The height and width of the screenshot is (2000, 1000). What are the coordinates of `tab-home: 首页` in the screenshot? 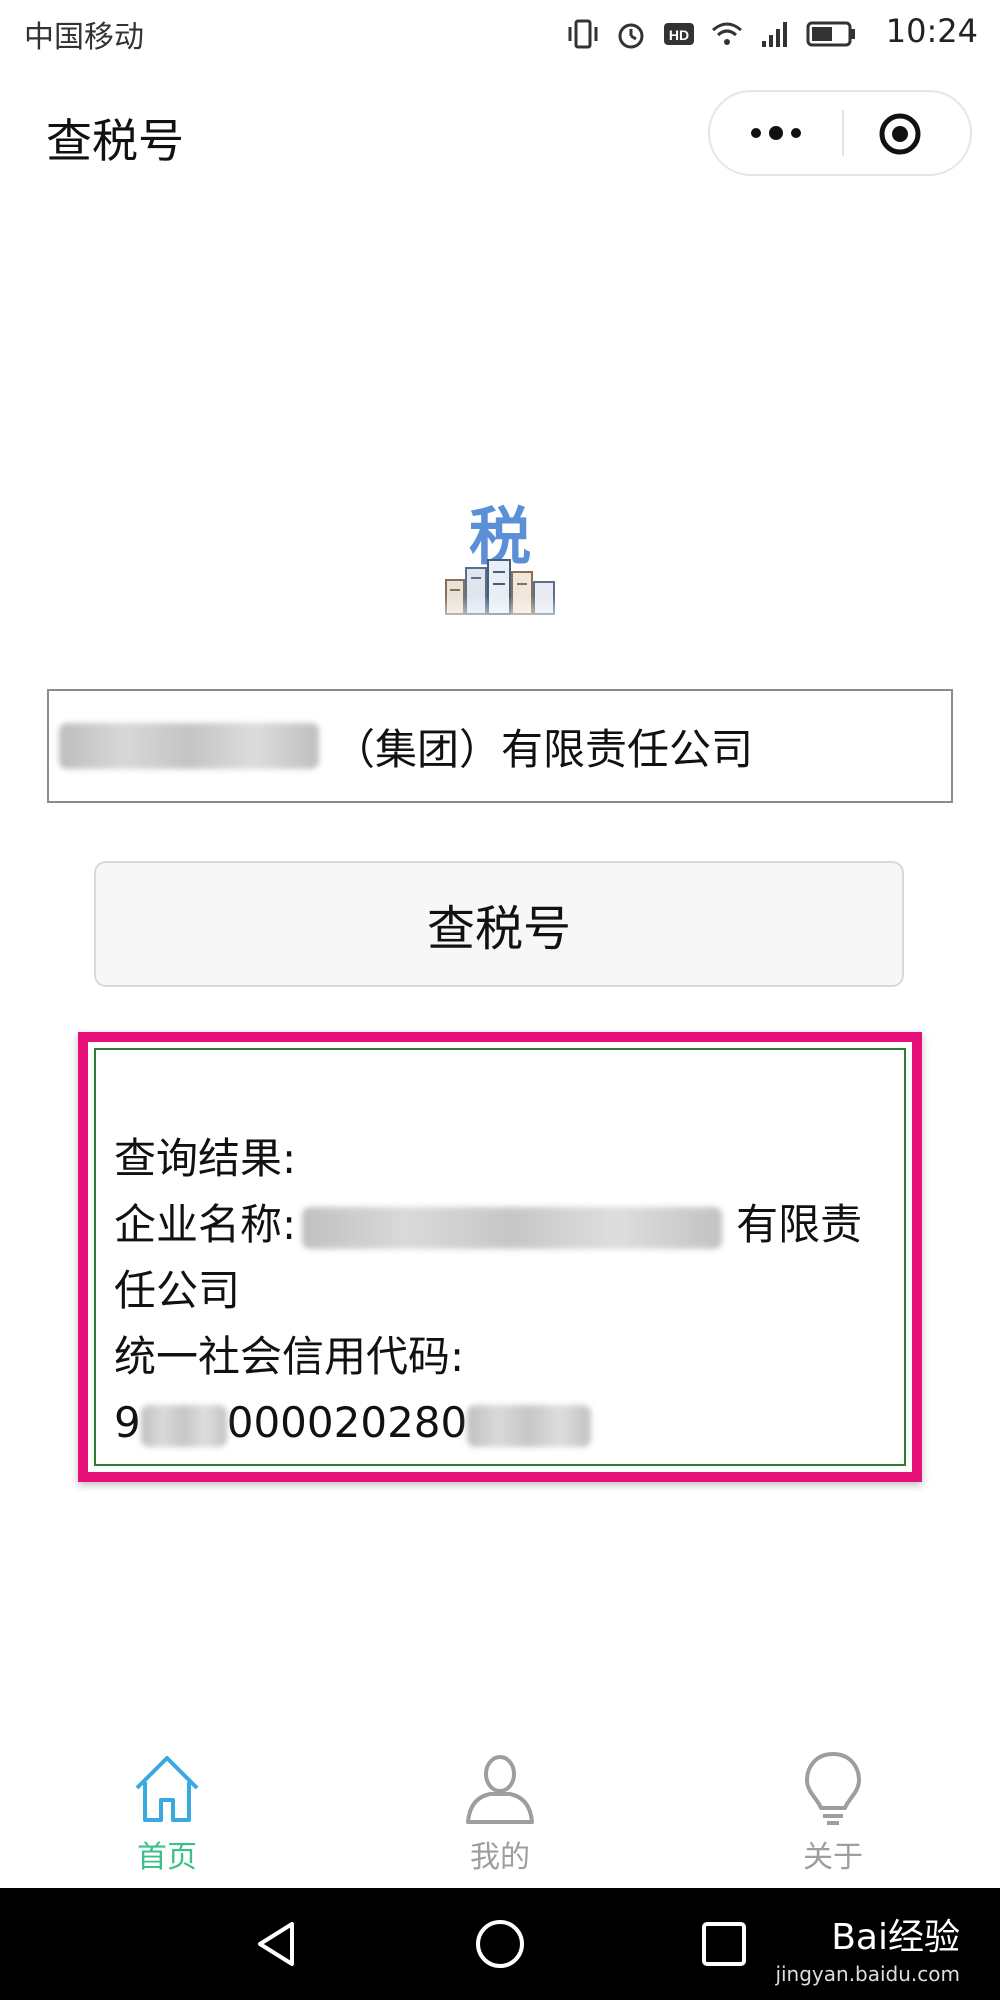 It's located at (167, 1815).